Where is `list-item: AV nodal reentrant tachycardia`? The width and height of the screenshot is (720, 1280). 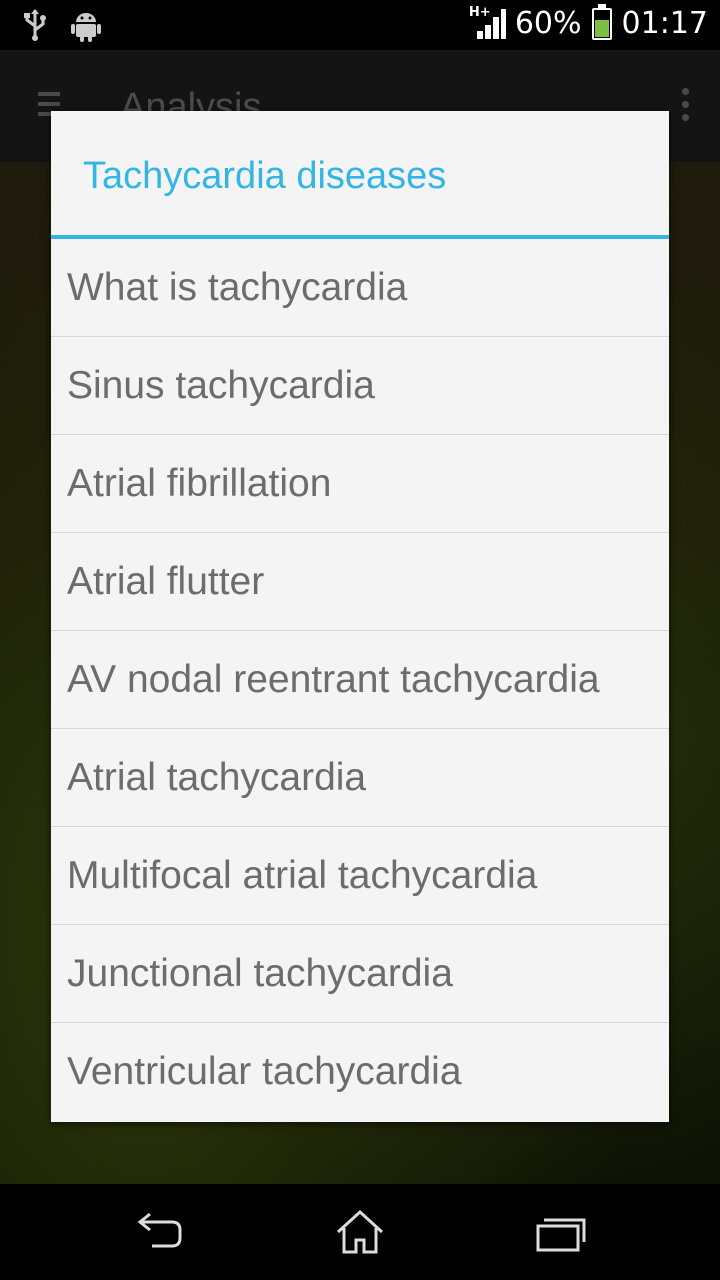 list-item: AV nodal reentrant tachycardia is located at coordinates (360, 680).